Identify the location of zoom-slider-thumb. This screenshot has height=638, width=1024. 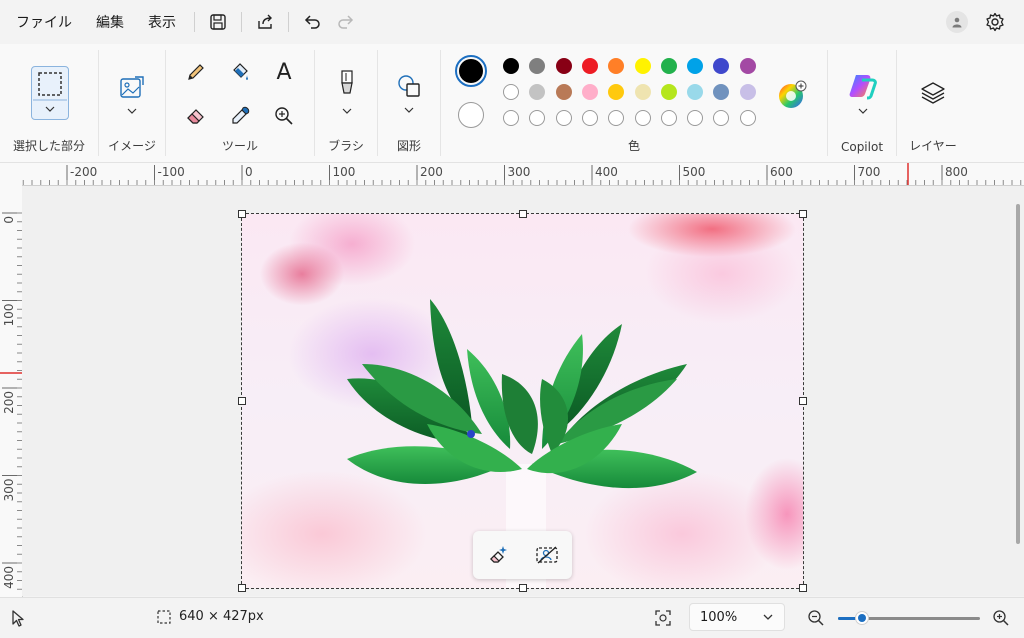
(862, 618).